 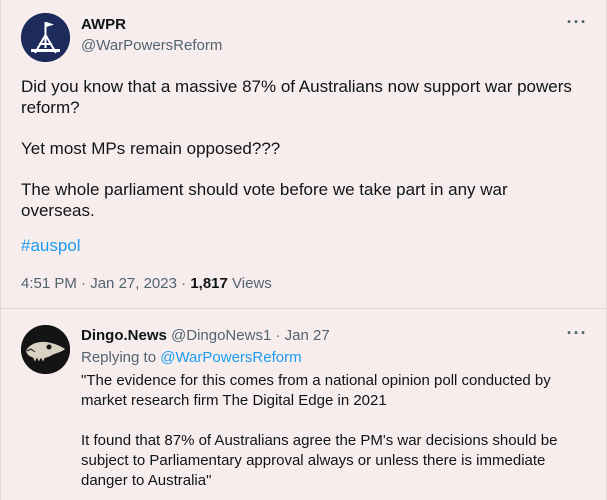 I want to click on author-handle: @WarPowersReform, so click(x=151, y=45).